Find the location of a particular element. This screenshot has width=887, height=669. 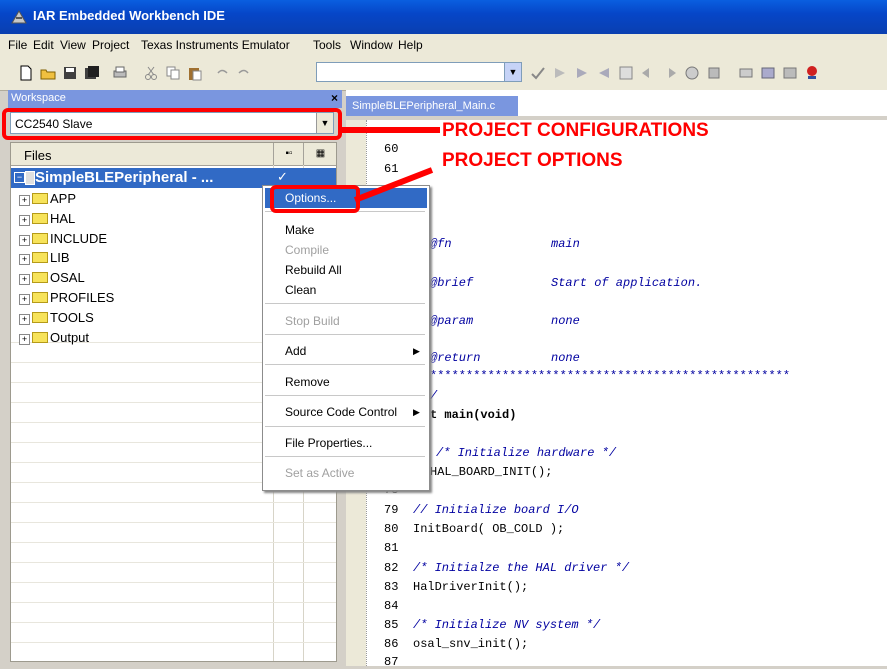

menu-item-set-as-active: Set as Active is located at coordinates (319, 473).